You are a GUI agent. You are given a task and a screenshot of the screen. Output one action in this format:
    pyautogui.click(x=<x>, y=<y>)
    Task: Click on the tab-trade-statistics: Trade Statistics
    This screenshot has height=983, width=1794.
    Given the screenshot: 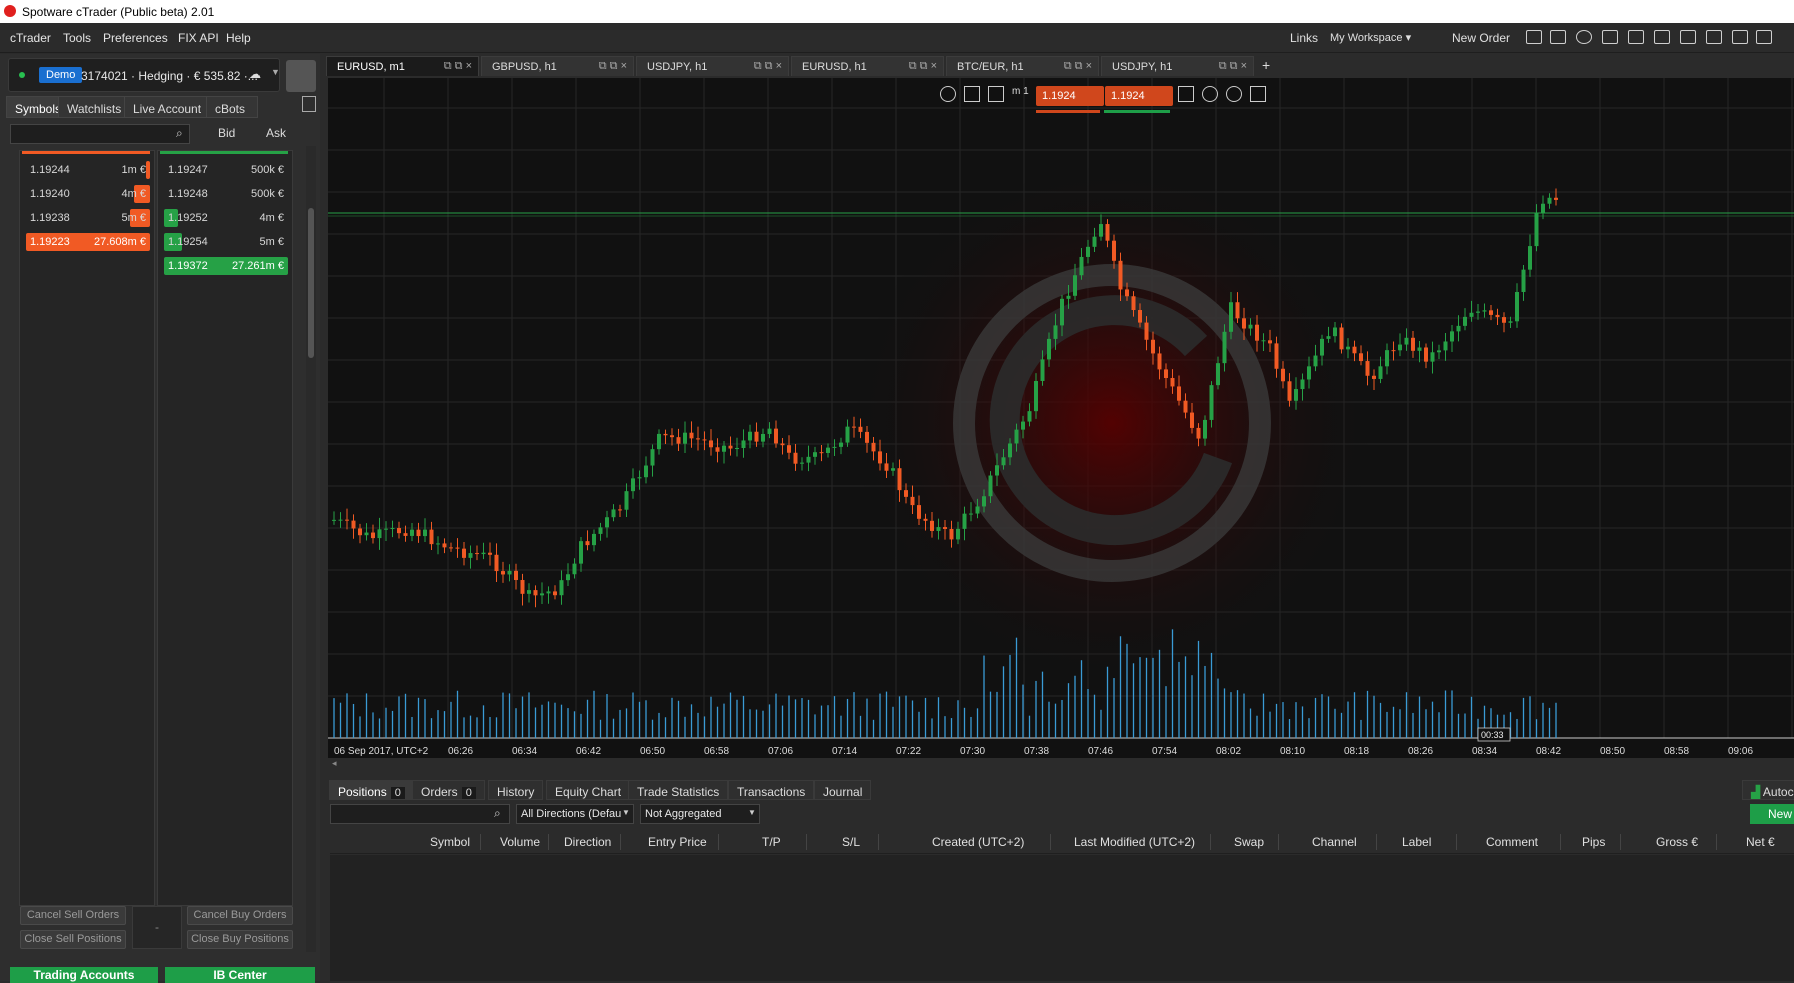 What is the action you would take?
    pyautogui.click(x=678, y=790)
    